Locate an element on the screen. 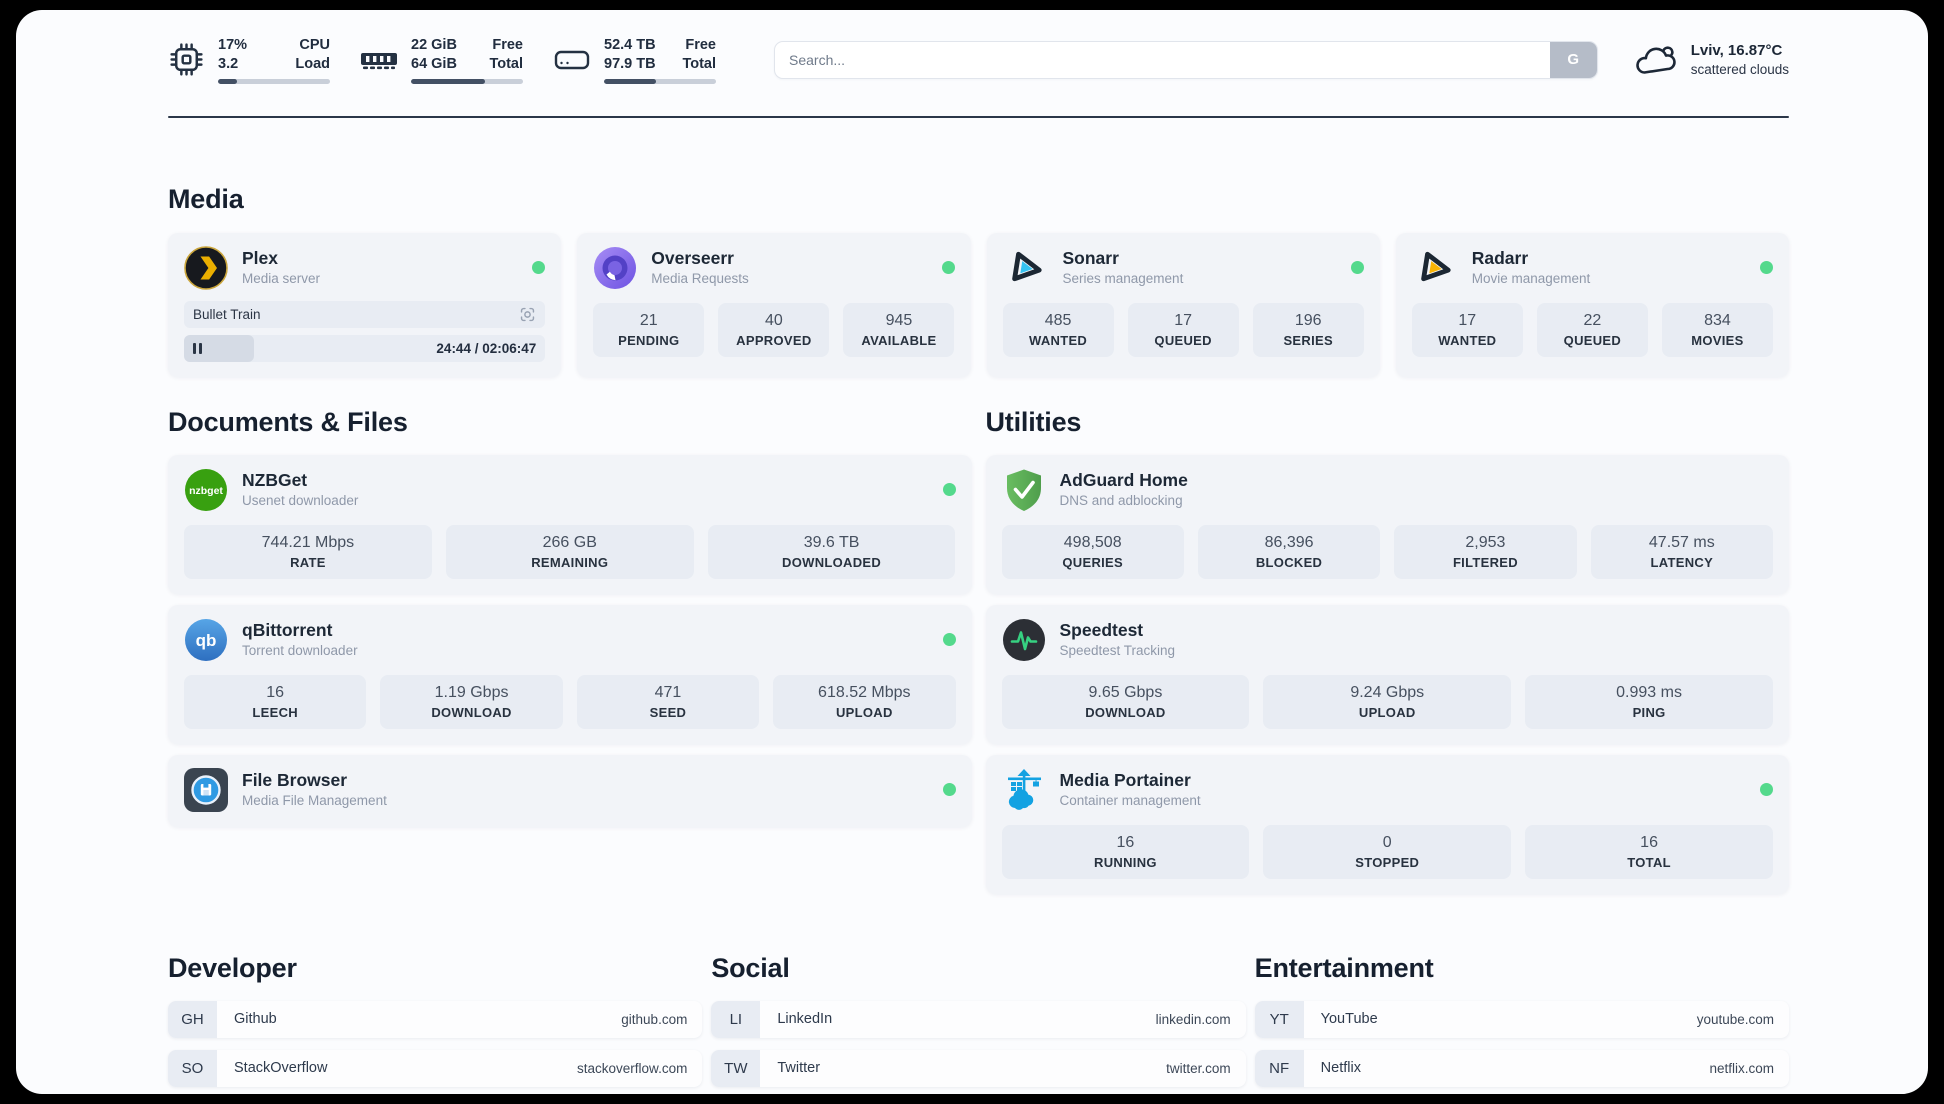 The image size is (1944, 1104). disk-free-label: Free is located at coordinates (700, 45).